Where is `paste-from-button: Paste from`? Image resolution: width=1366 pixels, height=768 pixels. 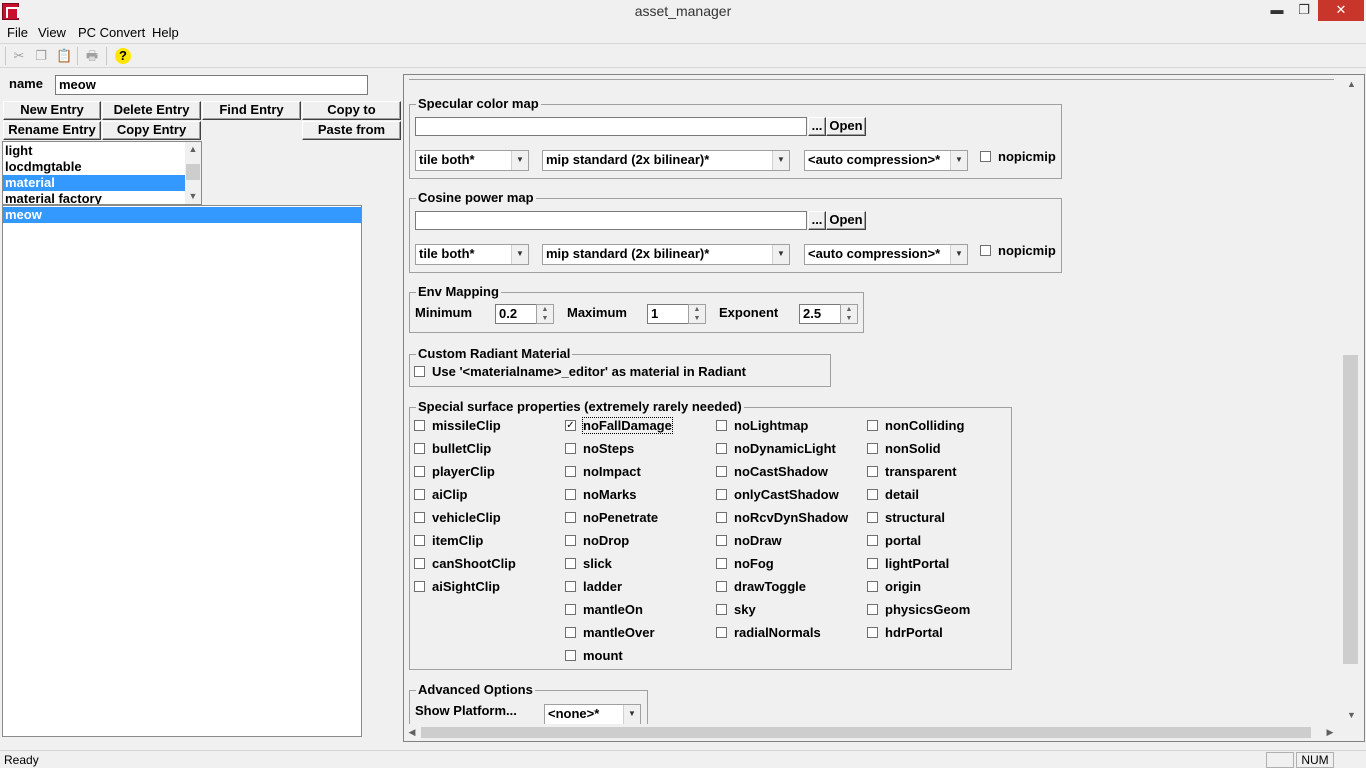 paste-from-button: Paste from is located at coordinates (351, 130).